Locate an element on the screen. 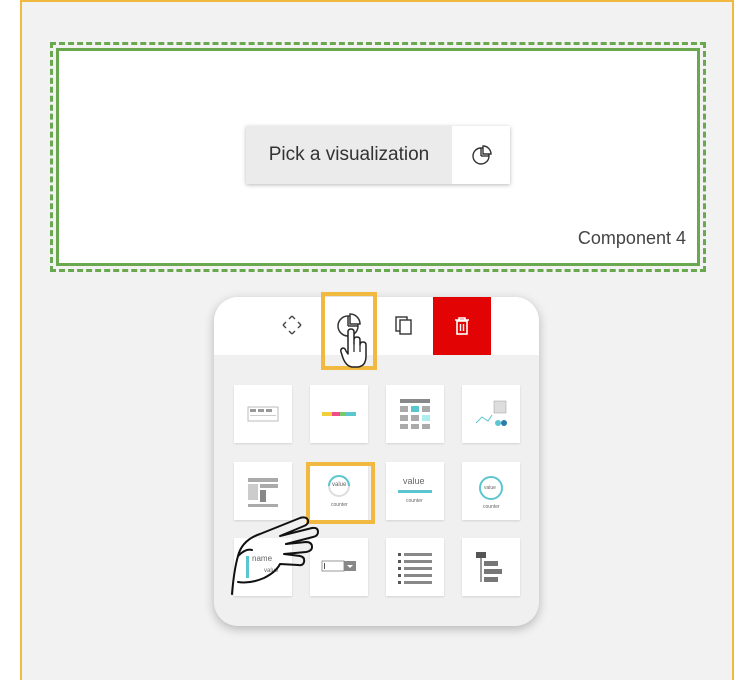  move-button is located at coordinates (292, 325).